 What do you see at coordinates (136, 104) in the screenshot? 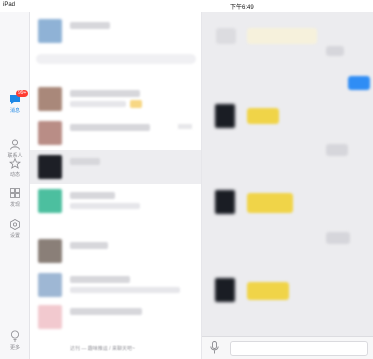
I see `conversation-tag` at bounding box center [136, 104].